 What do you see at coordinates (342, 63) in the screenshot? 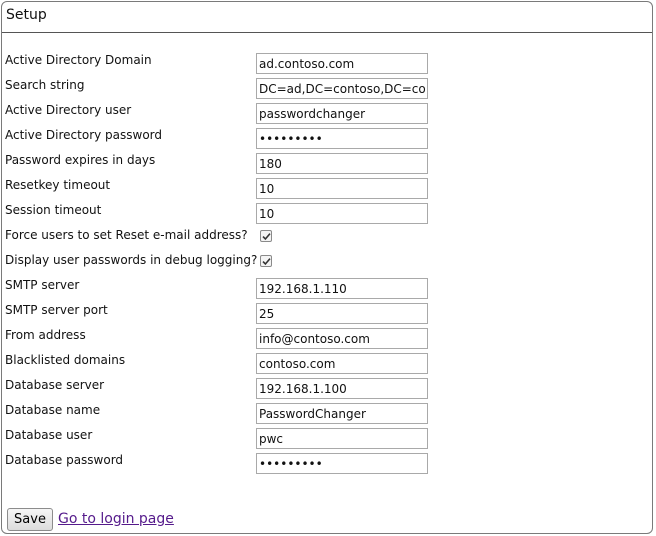
I see `ad-domain-input` at bounding box center [342, 63].